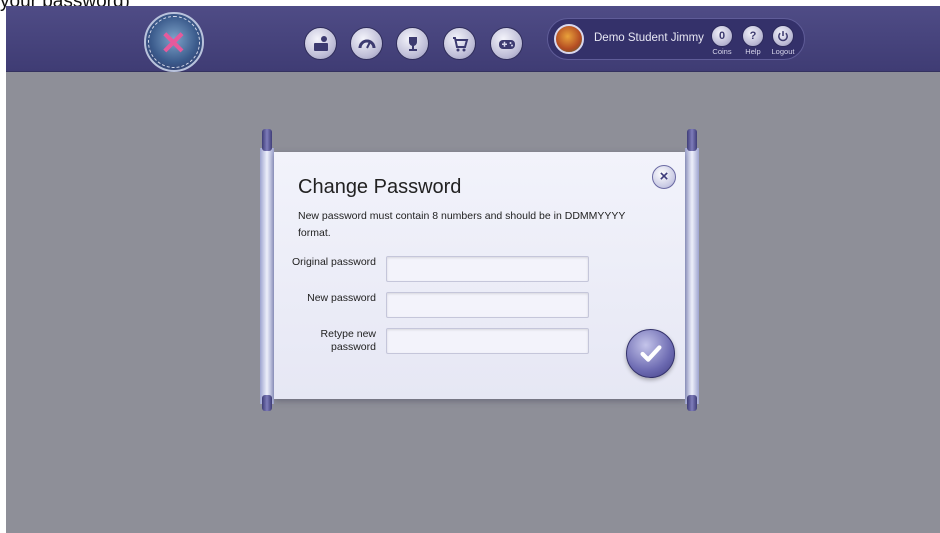 This screenshot has height=533, width=940. I want to click on coins-label: Coins, so click(722, 51).